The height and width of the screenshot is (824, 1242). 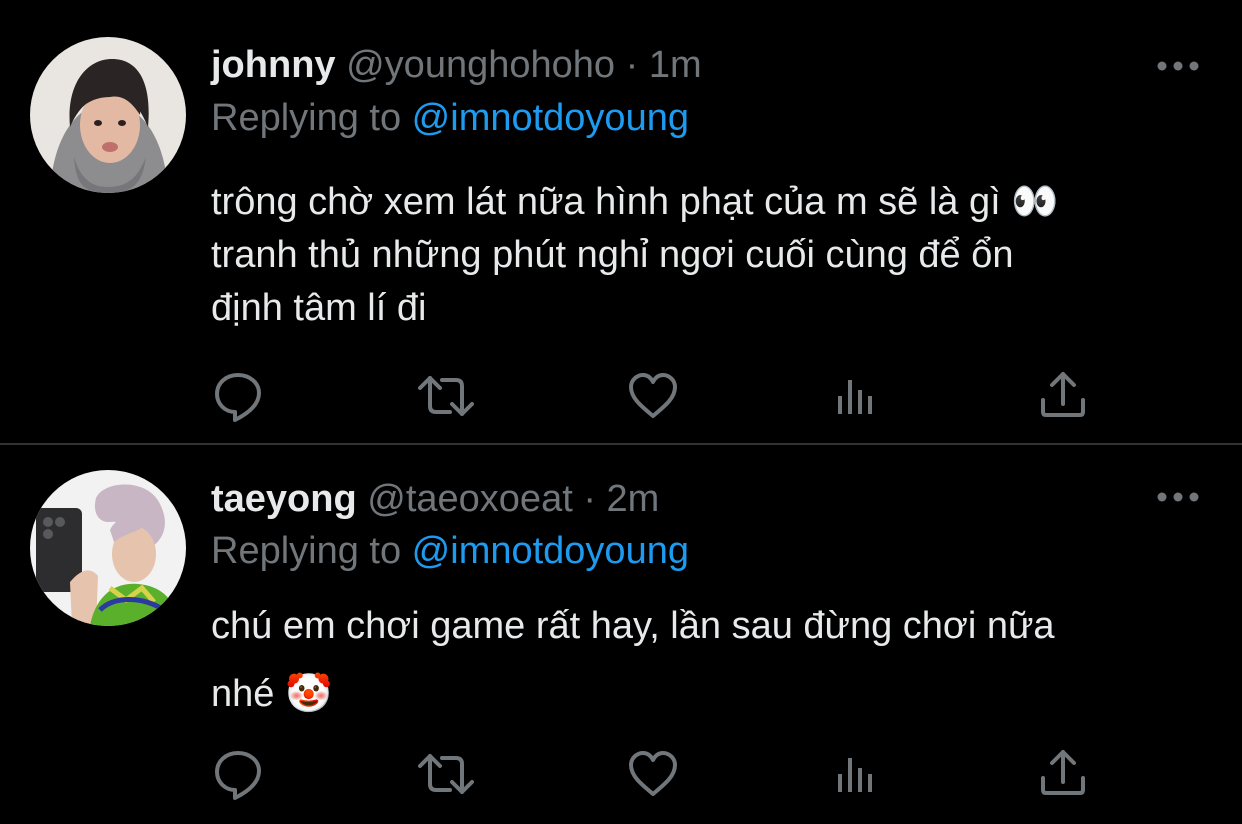 I want to click on tweet-header: johnny @younghohoho · 1m, so click(x=456, y=65).